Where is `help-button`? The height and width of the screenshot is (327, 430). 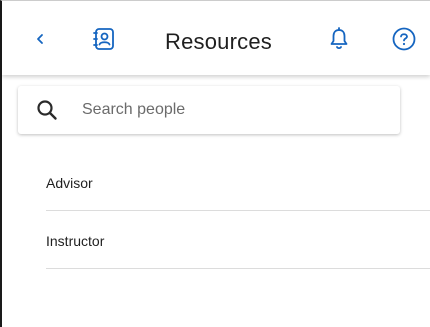 help-button is located at coordinates (404, 39).